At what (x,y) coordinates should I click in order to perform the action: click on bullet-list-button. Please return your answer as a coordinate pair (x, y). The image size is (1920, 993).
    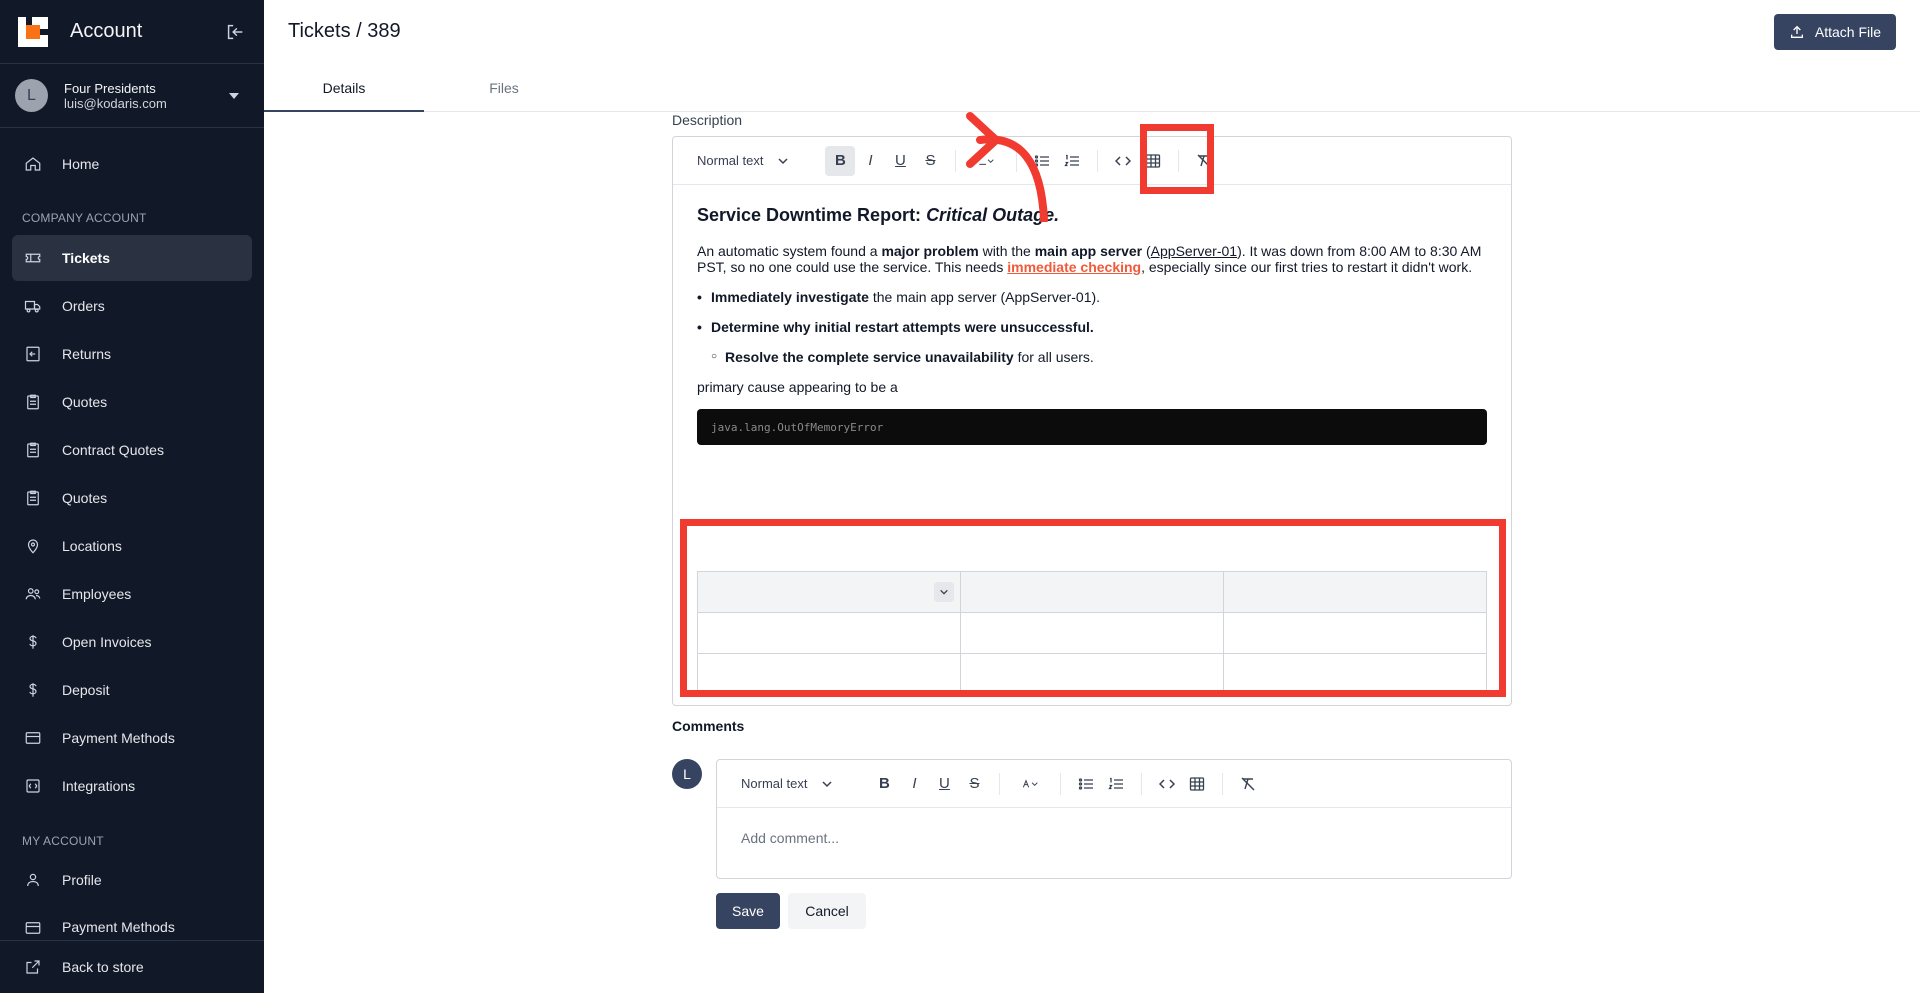
    Looking at the image, I should click on (1086, 784).